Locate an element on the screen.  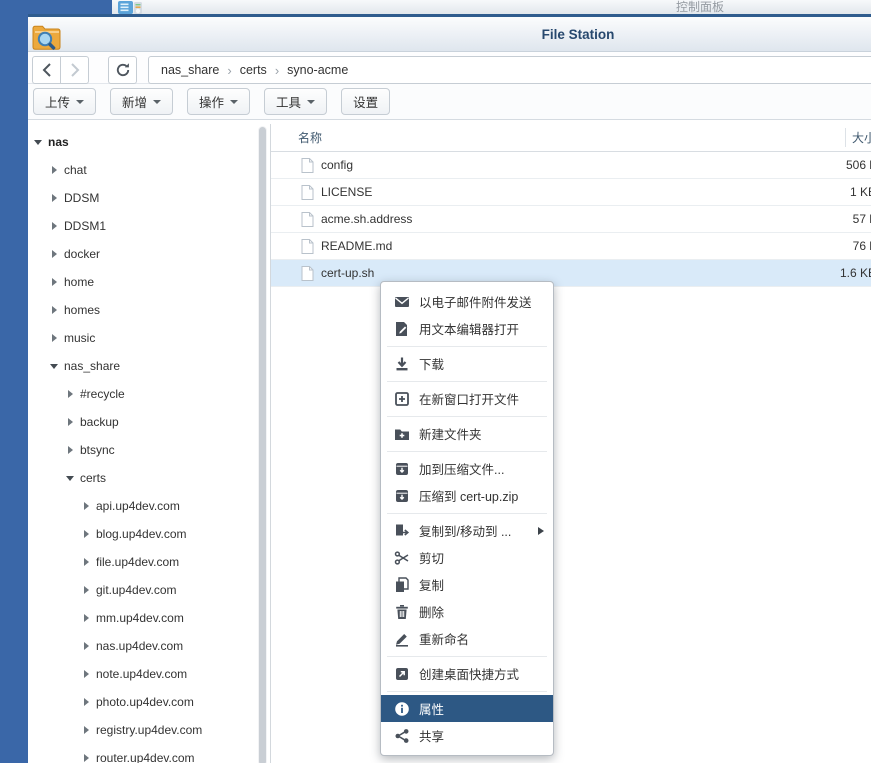
context-menu-item: 以电子邮件附件发送 is located at coordinates (467, 301).